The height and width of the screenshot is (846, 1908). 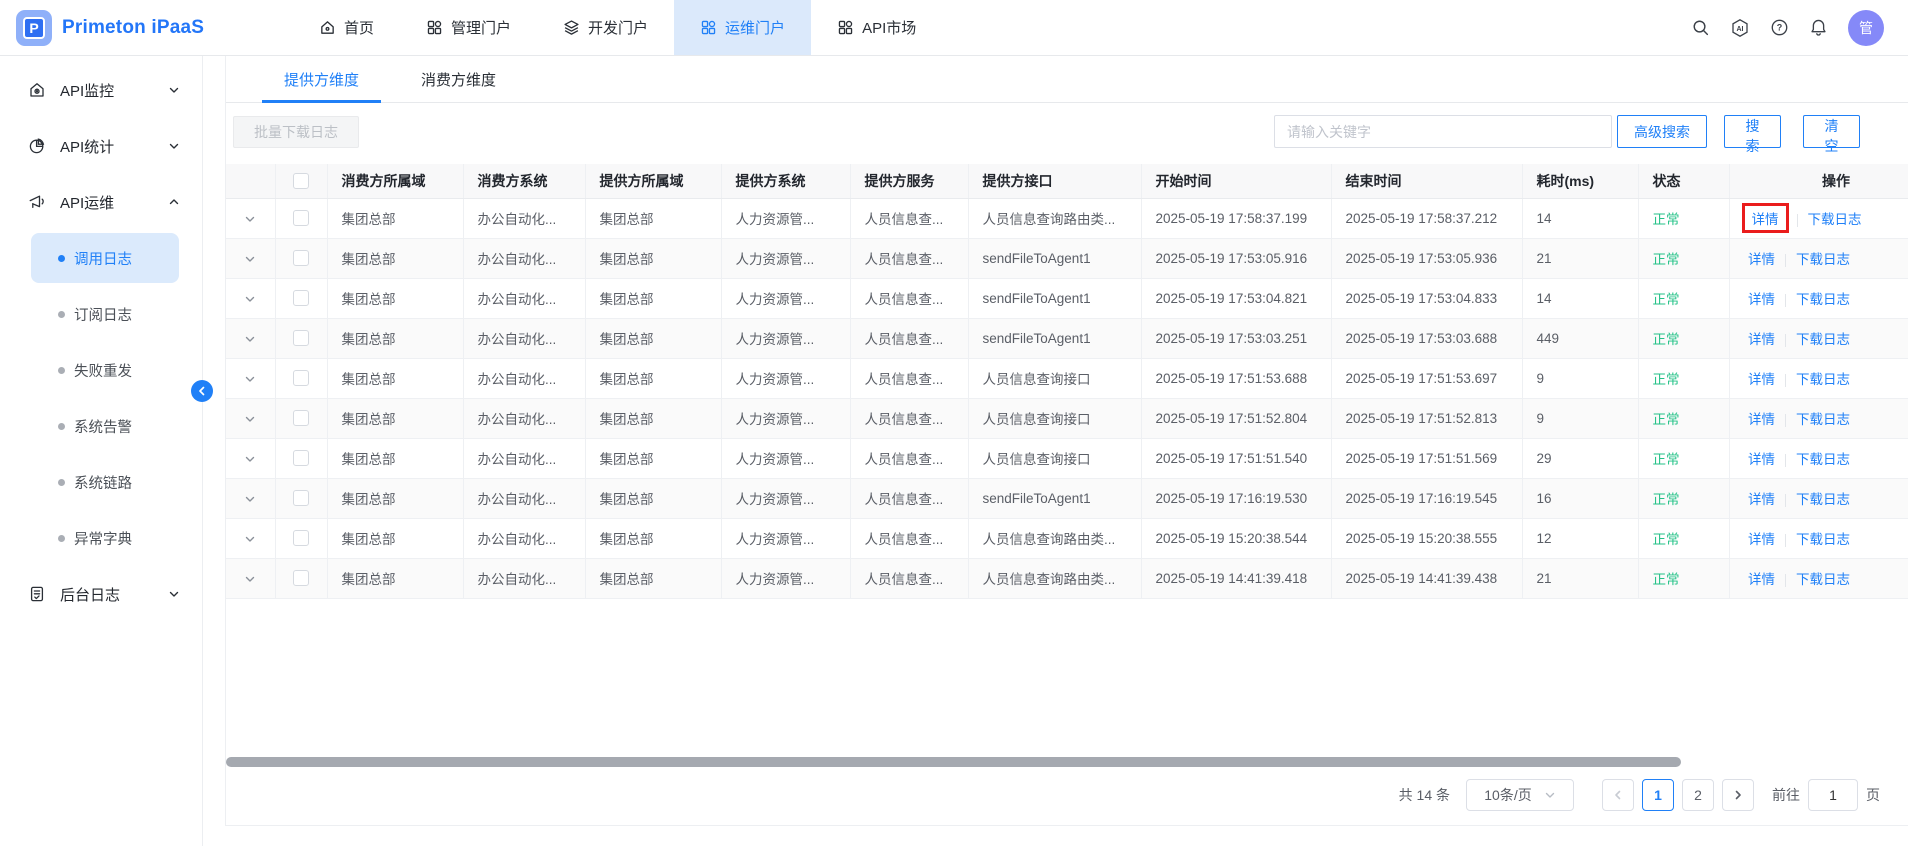 What do you see at coordinates (101, 482) in the screenshot?
I see `sidebar-subitem-system-trace: 系统链路` at bounding box center [101, 482].